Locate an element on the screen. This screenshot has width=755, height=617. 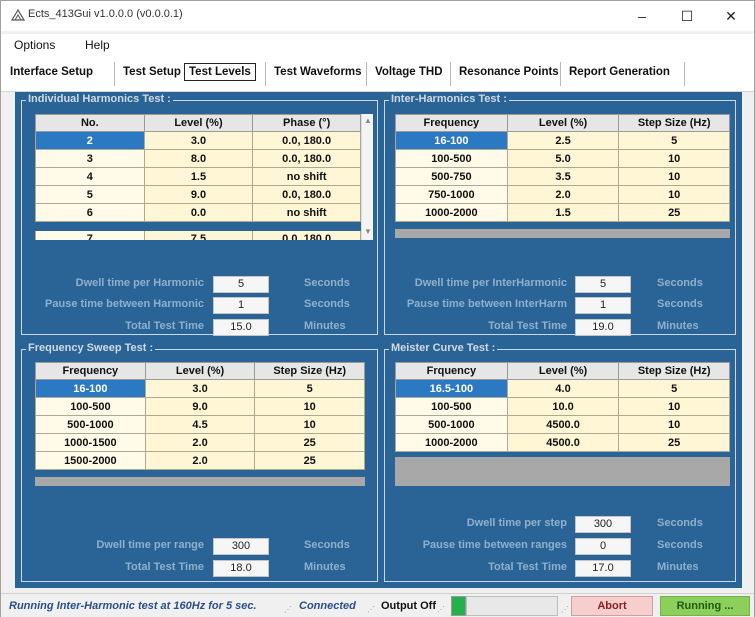
table-row: 100-500 5.0 10 is located at coordinates (562, 158).